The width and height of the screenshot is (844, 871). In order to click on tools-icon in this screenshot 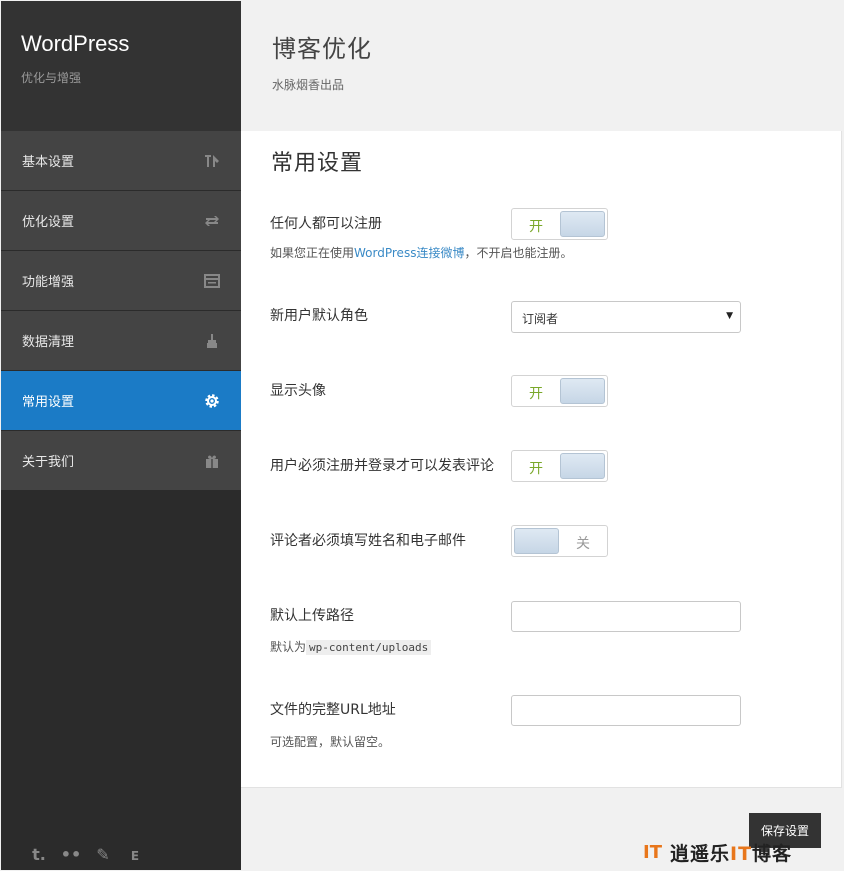, I will do `click(212, 161)`.